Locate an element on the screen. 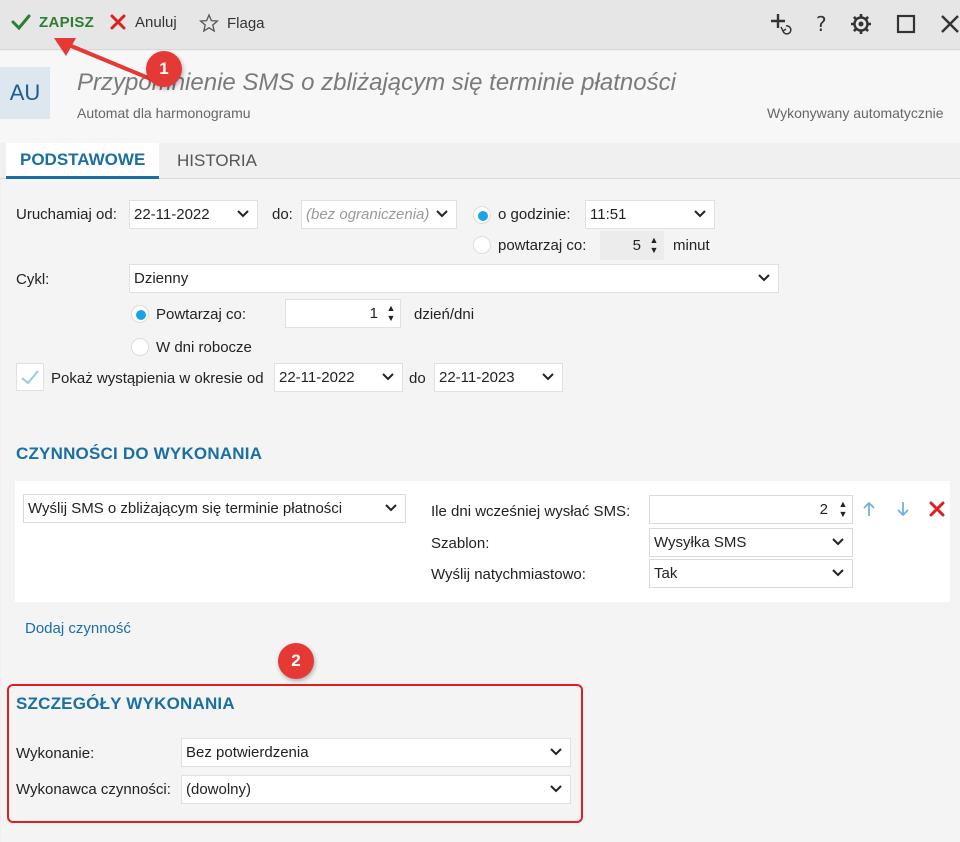 The width and height of the screenshot is (960, 842). cycle-workdays-label: W dni robocze is located at coordinates (204, 347).